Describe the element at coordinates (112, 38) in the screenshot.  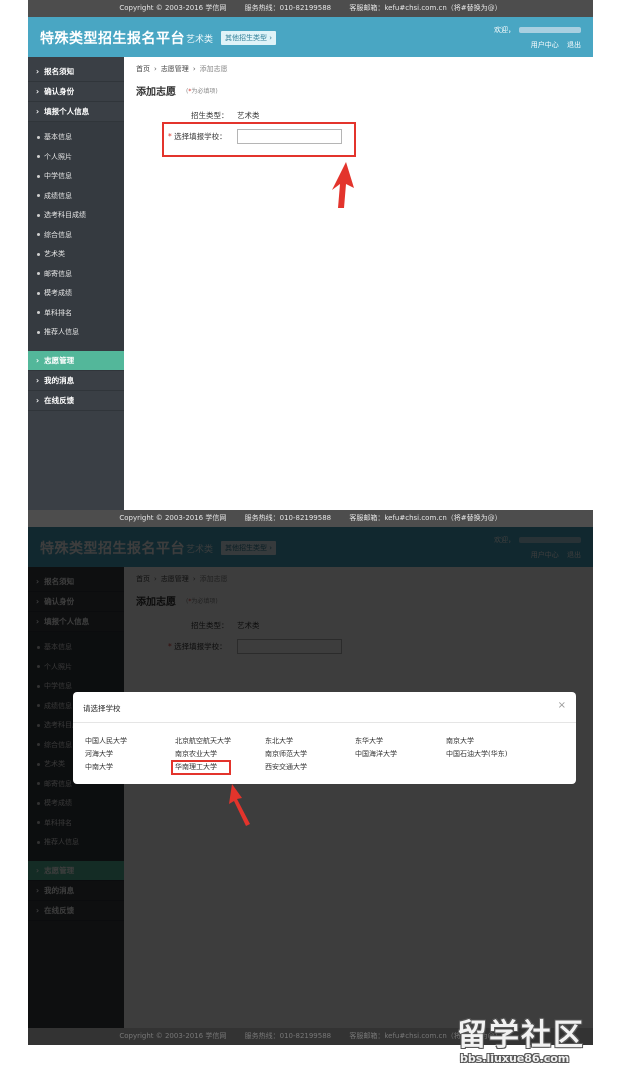
I see `platform-title: 特殊类型招生报名平台` at that location.